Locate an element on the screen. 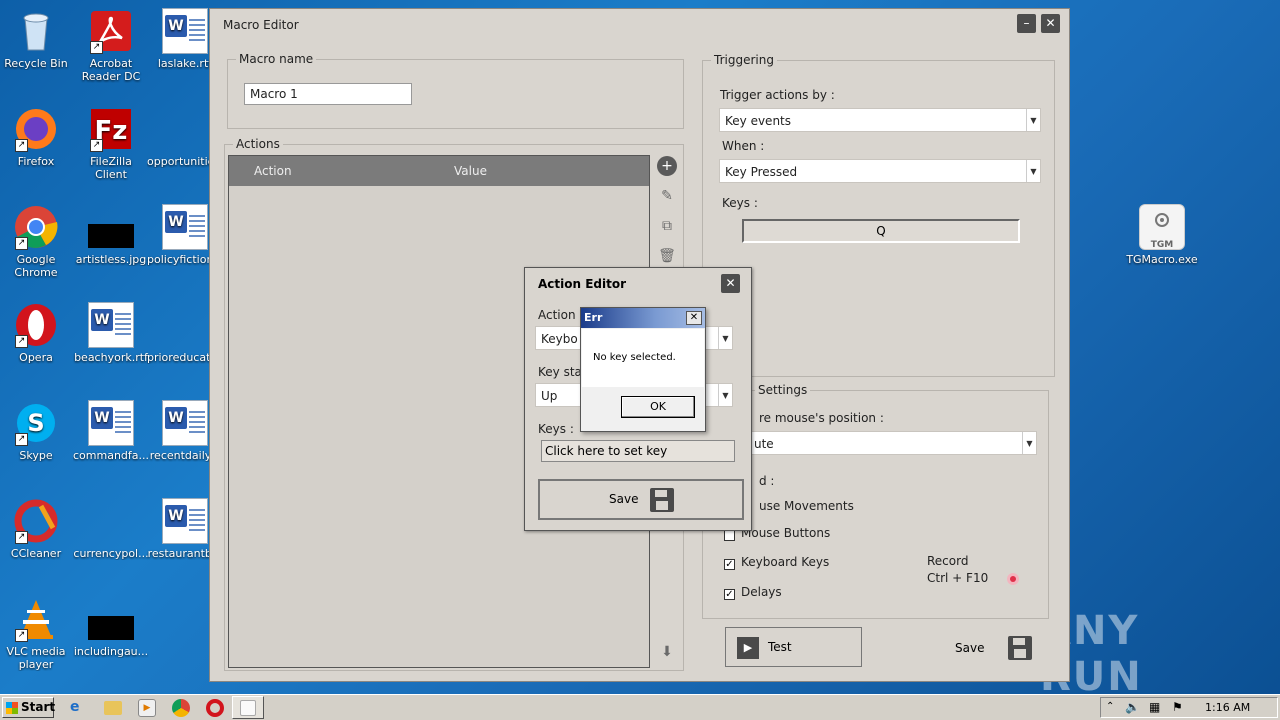  record-hotkey: Ctrl + F10 is located at coordinates (958, 578).